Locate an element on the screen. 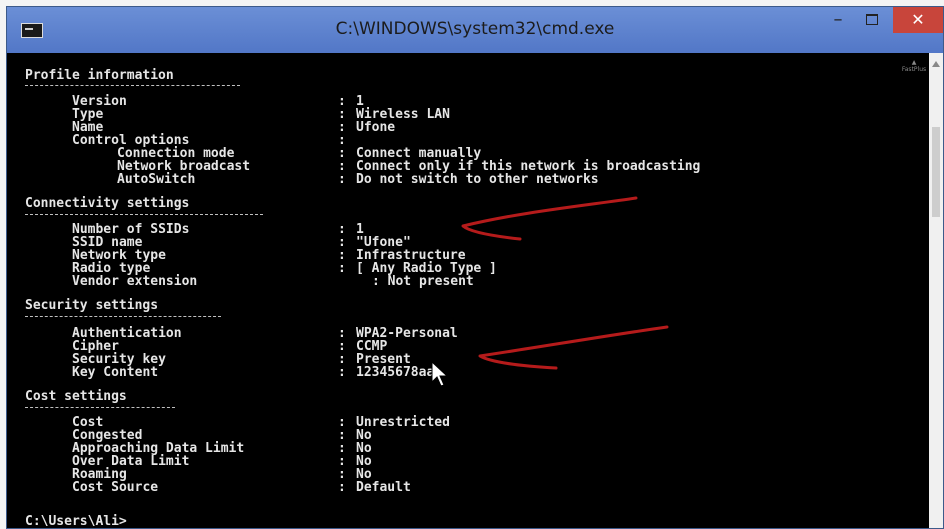  annotation-arrow-ssid is located at coordinates (549, 218).